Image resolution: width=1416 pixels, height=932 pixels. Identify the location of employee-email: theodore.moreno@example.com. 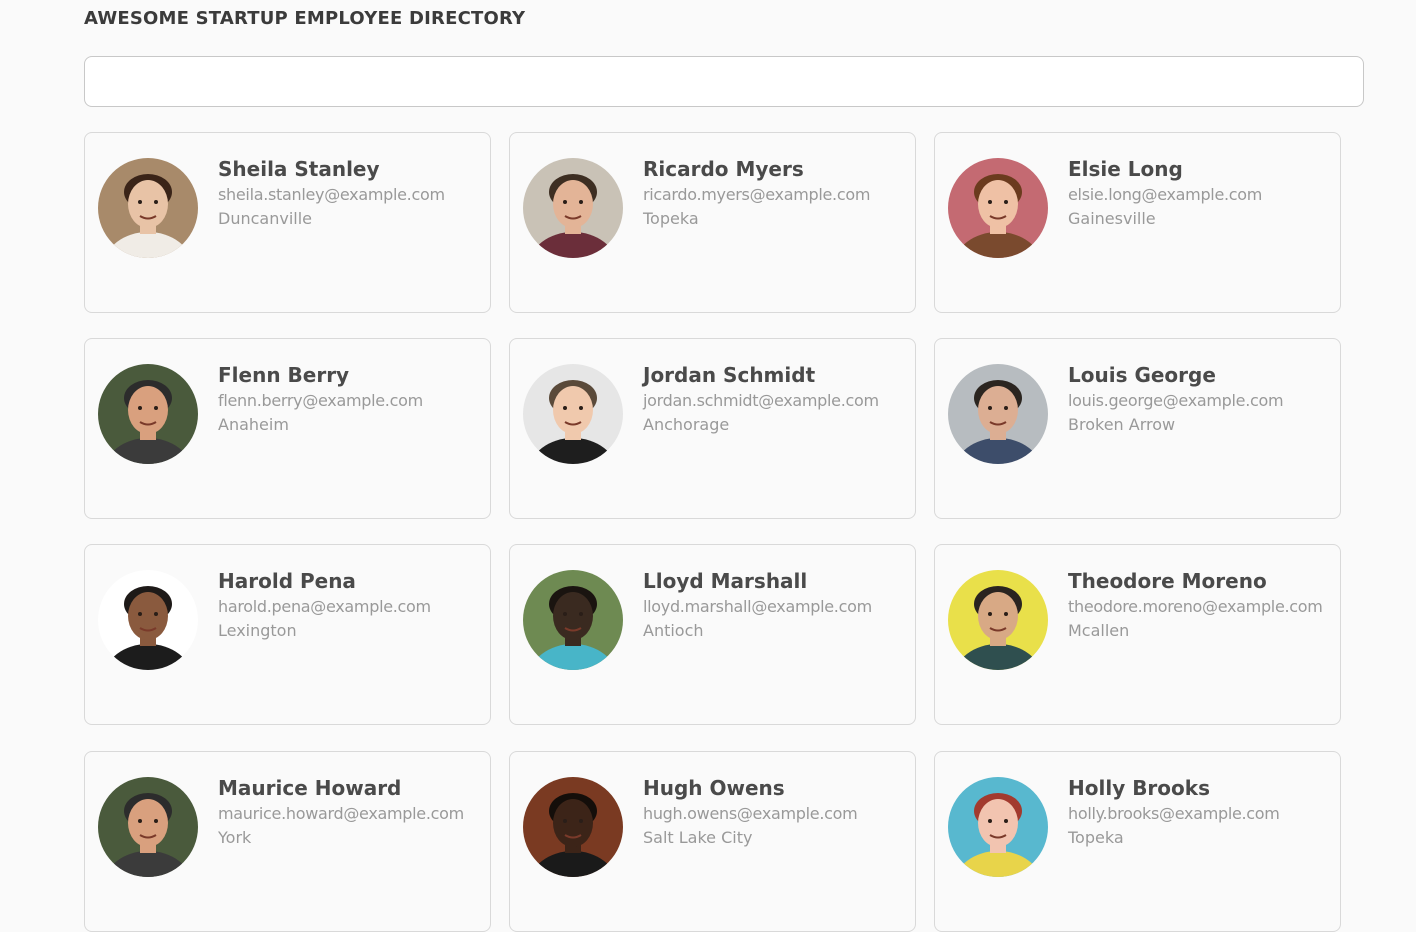
(1195, 606).